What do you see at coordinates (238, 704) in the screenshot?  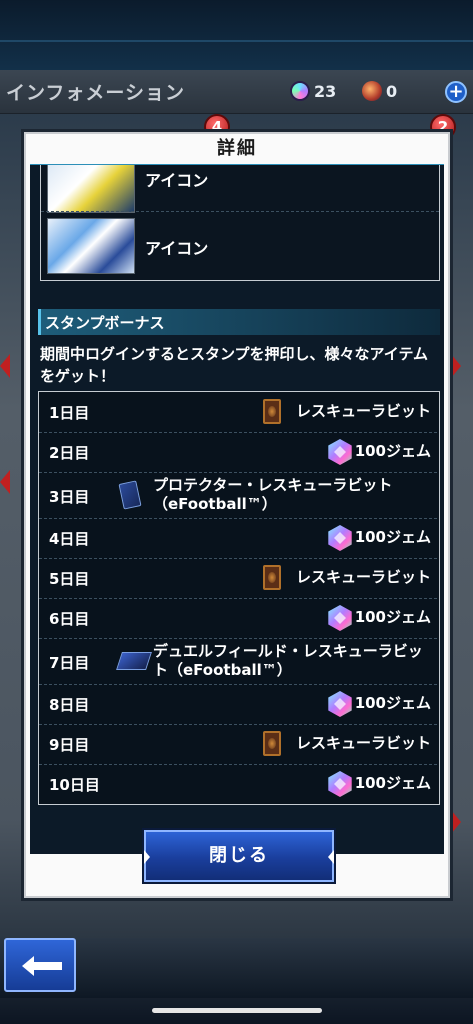 I see `table-row: 8日目 100ジェム` at bounding box center [238, 704].